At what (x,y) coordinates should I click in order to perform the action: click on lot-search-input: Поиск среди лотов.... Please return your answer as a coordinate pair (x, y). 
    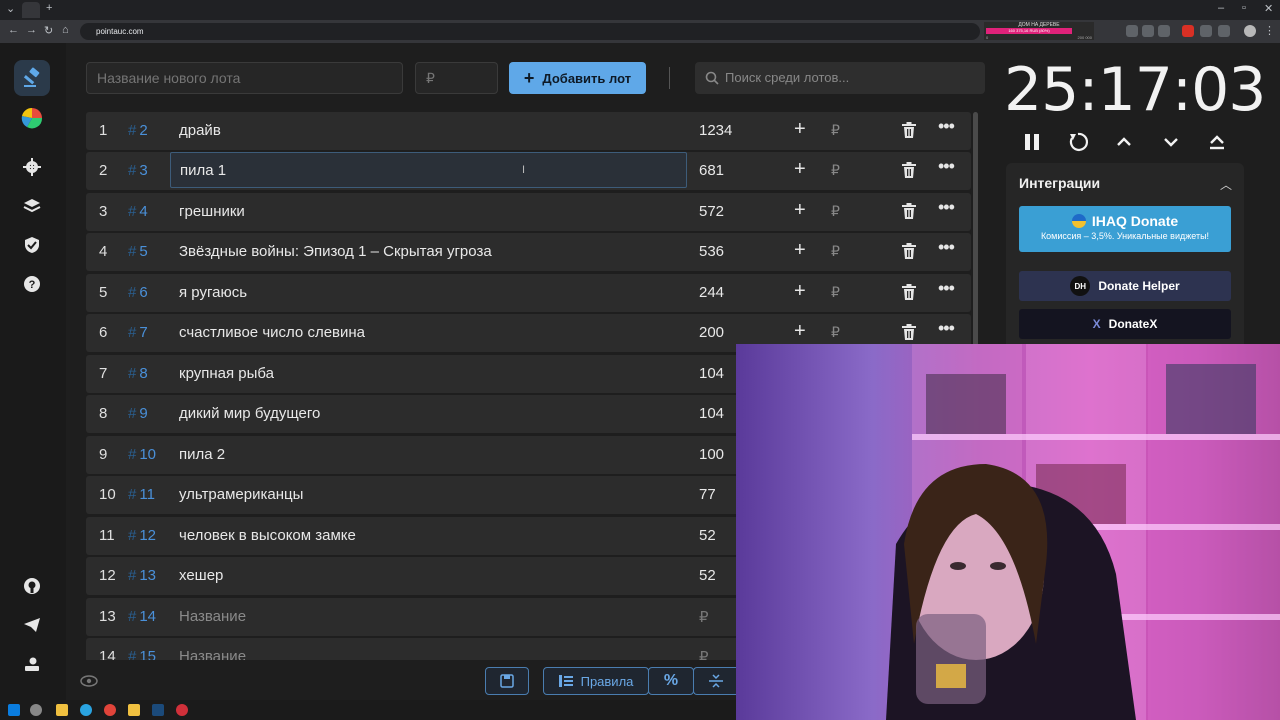
    Looking at the image, I should click on (840, 78).